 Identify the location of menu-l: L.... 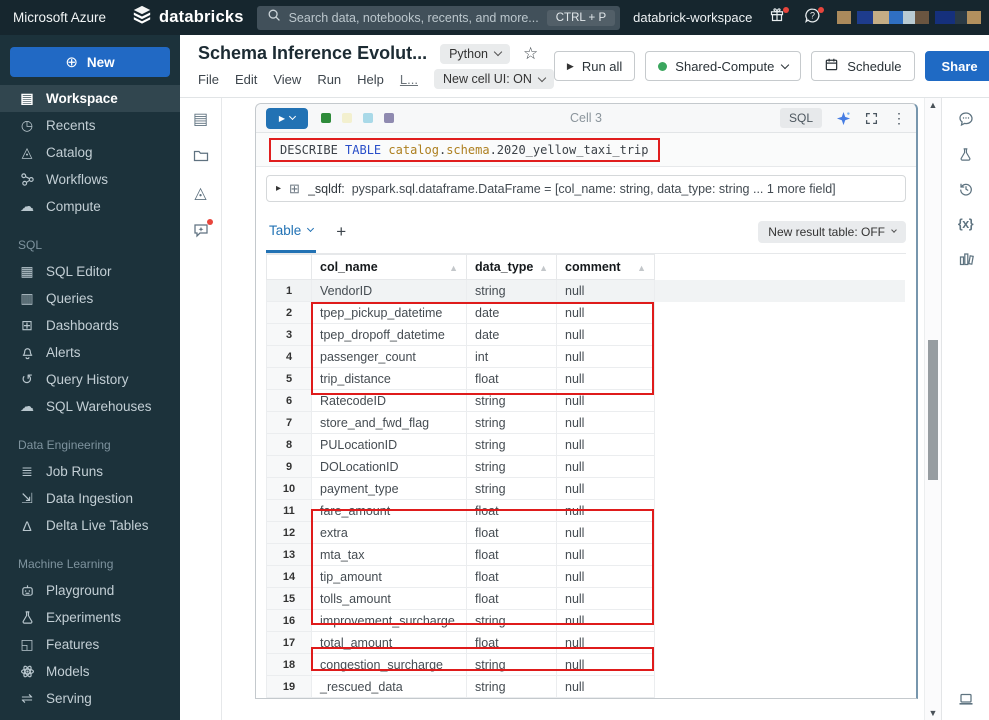
(409, 79).